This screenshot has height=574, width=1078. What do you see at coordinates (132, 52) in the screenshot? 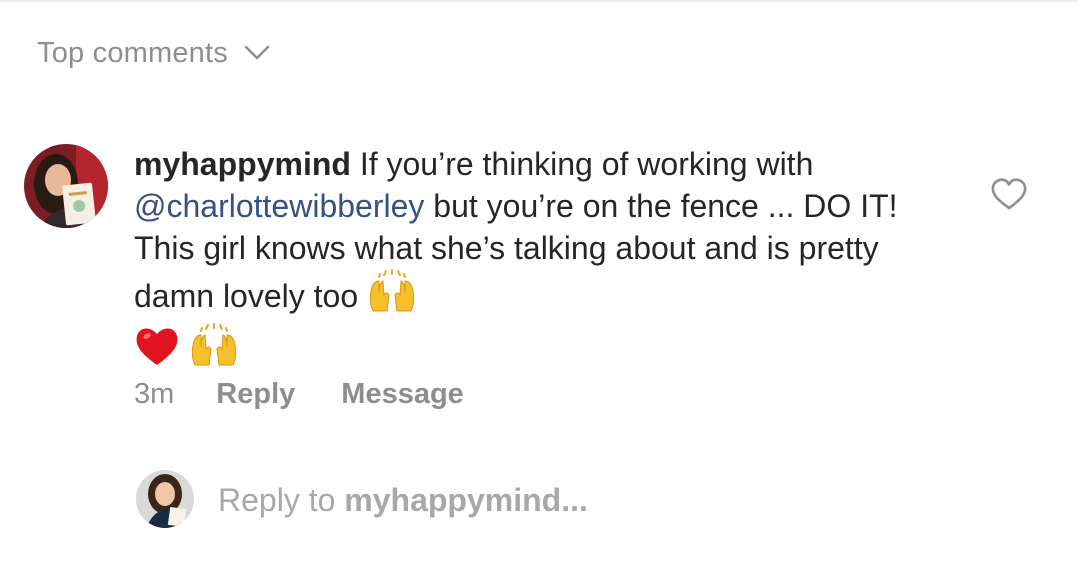
I see `sort-label: Top comments` at bounding box center [132, 52].